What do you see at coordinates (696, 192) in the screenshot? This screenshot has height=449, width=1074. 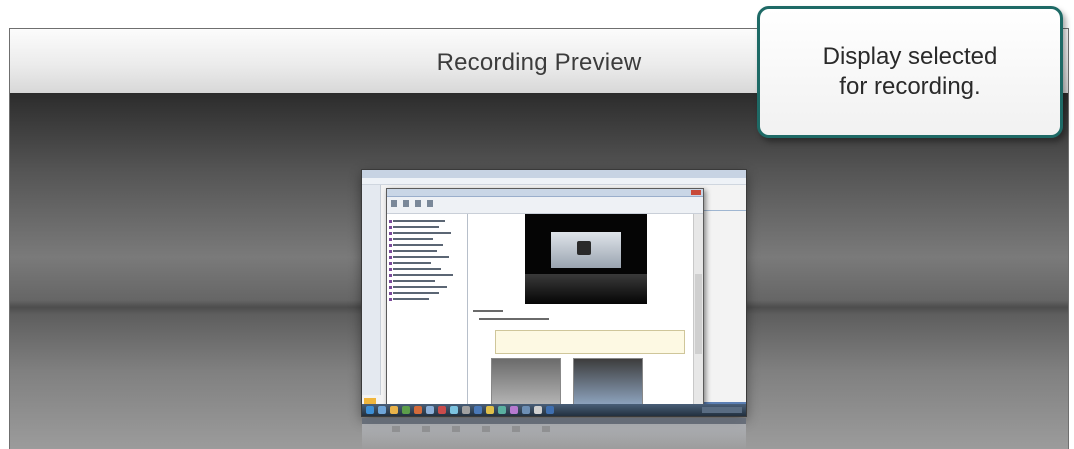 I see `close-icon` at bounding box center [696, 192].